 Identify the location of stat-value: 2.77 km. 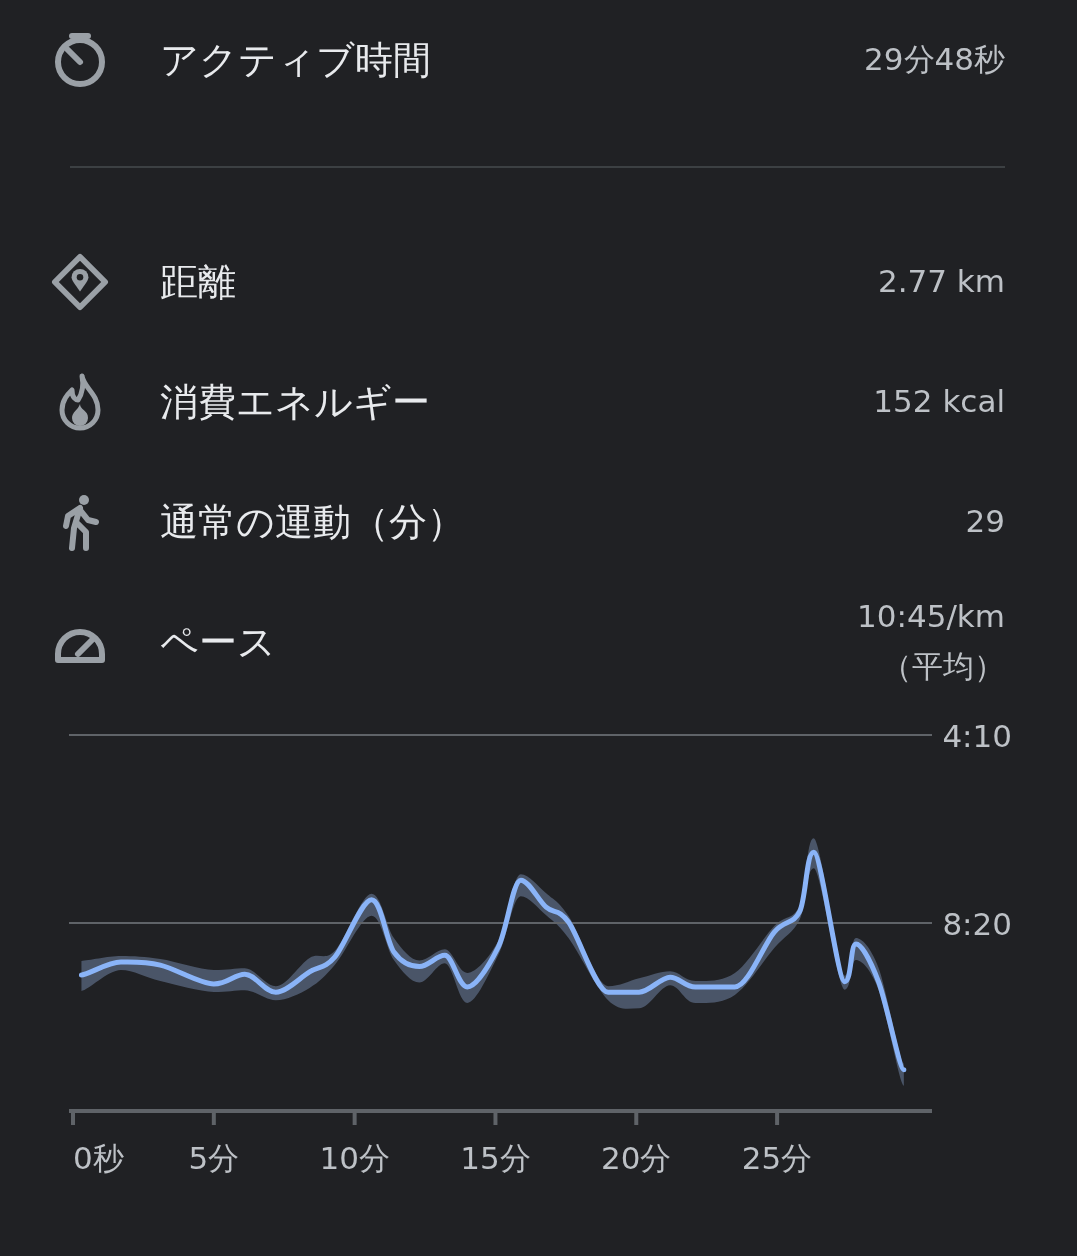
(941, 282).